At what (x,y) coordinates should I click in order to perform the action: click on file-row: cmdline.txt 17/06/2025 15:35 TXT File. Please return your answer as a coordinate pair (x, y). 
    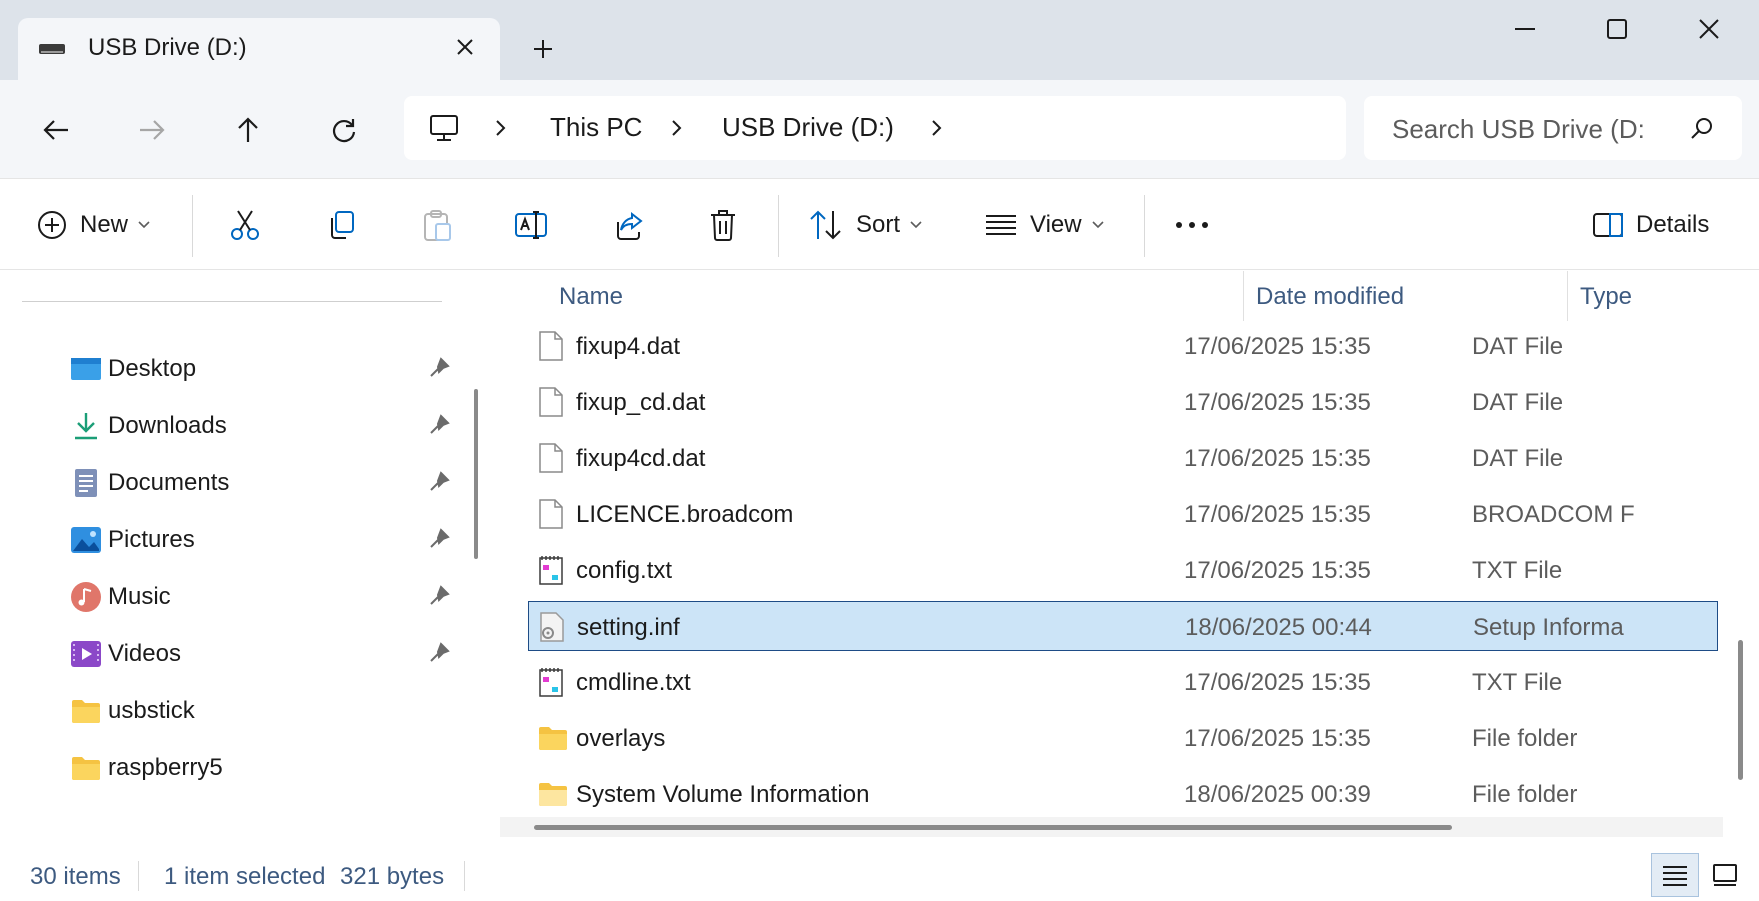
    Looking at the image, I should click on (1123, 682).